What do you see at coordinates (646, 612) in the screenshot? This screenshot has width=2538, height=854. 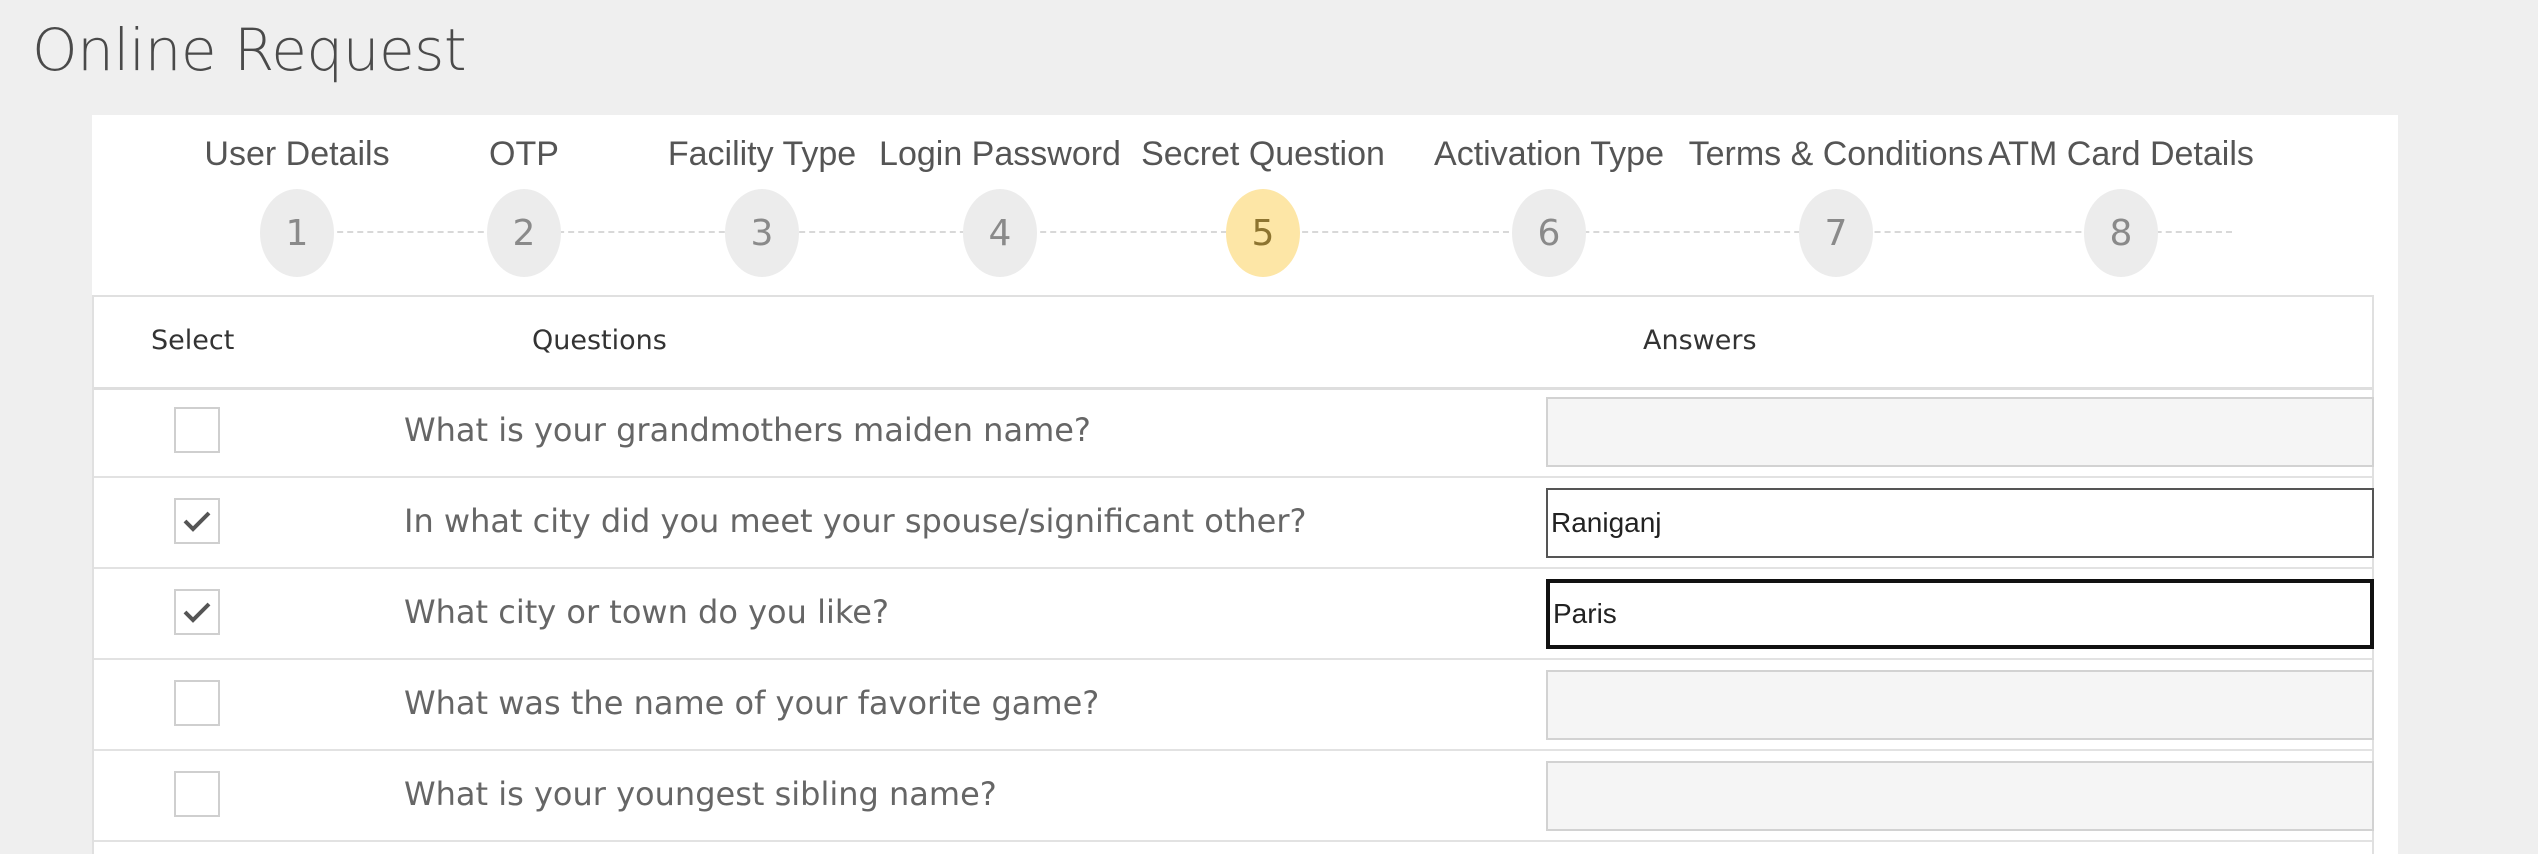 I see `question-text: What city or town do you like?` at bounding box center [646, 612].